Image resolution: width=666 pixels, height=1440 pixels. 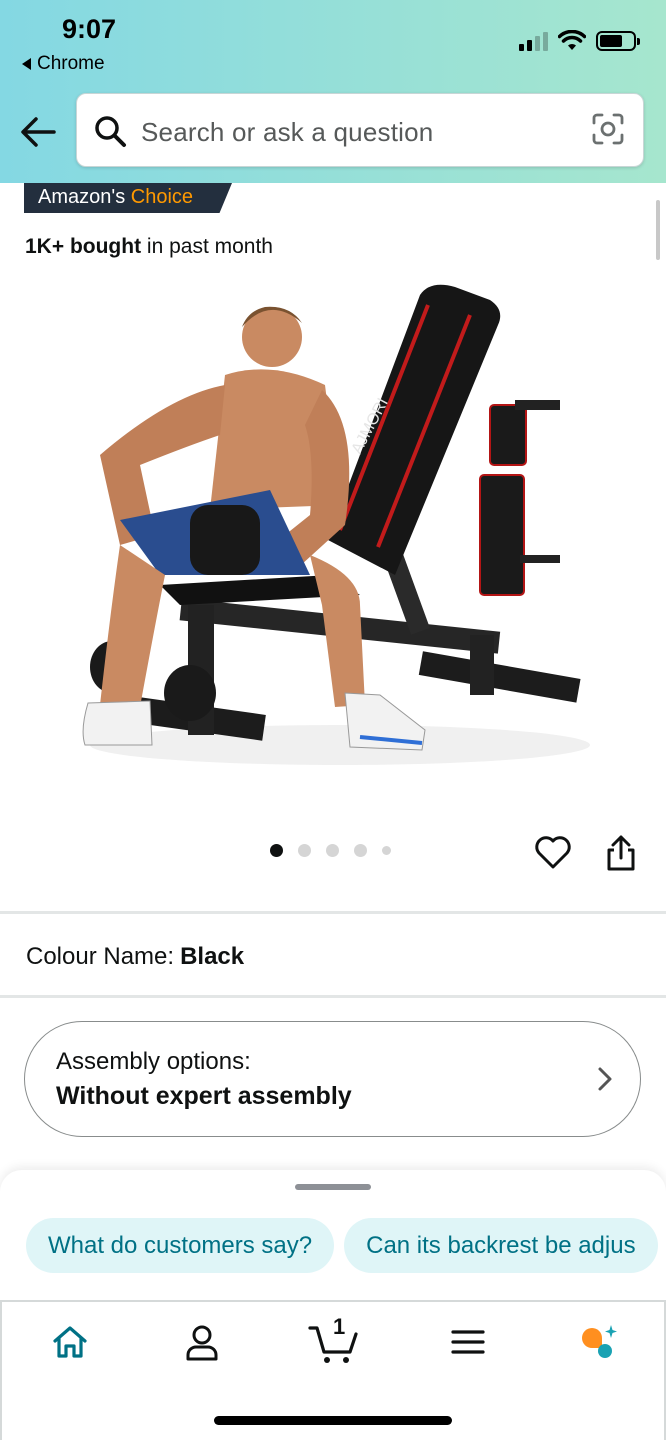 What do you see at coordinates (333, 1187) in the screenshot?
I see `sheet-grabber` at bounding box center [333, 1187].